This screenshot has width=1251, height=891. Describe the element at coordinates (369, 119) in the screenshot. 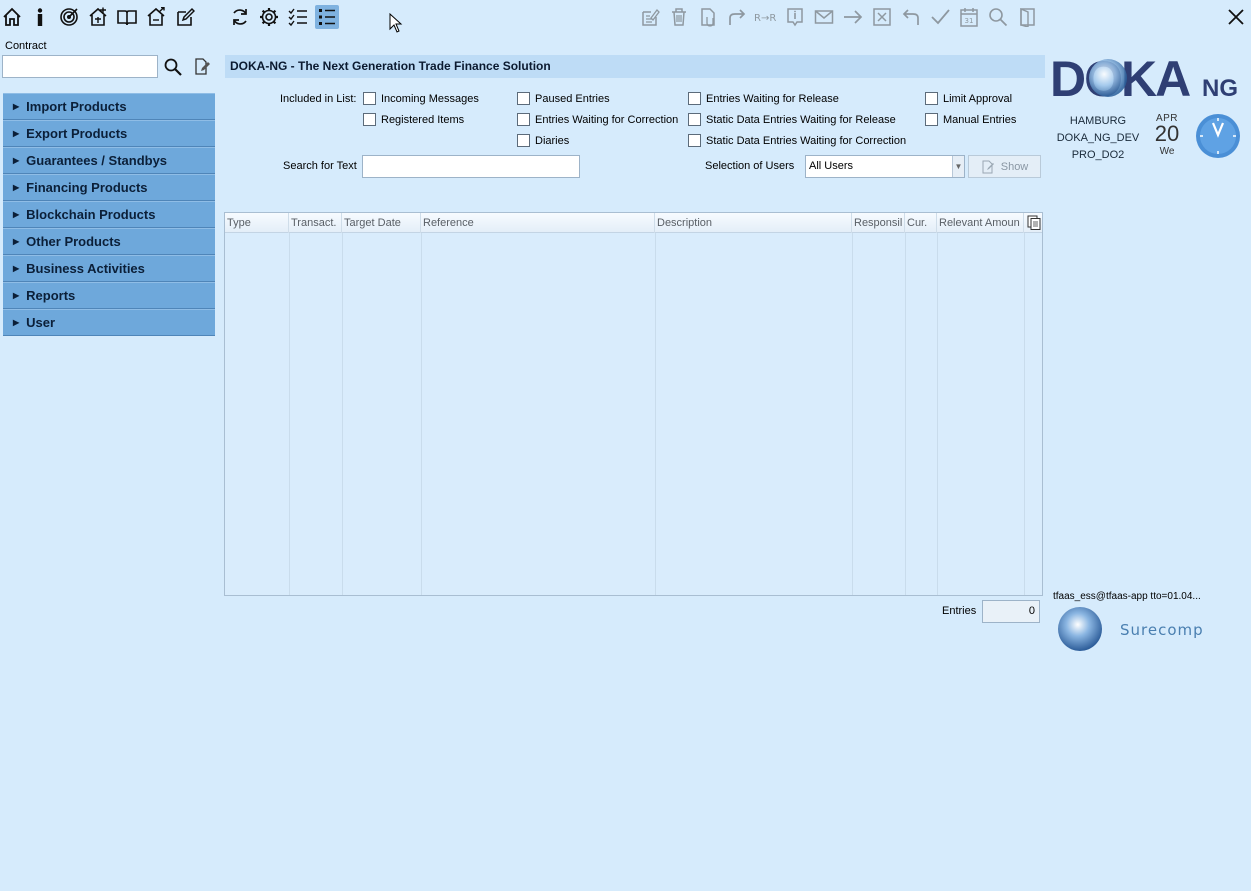

I see `checkbox-registered-items` at that location.